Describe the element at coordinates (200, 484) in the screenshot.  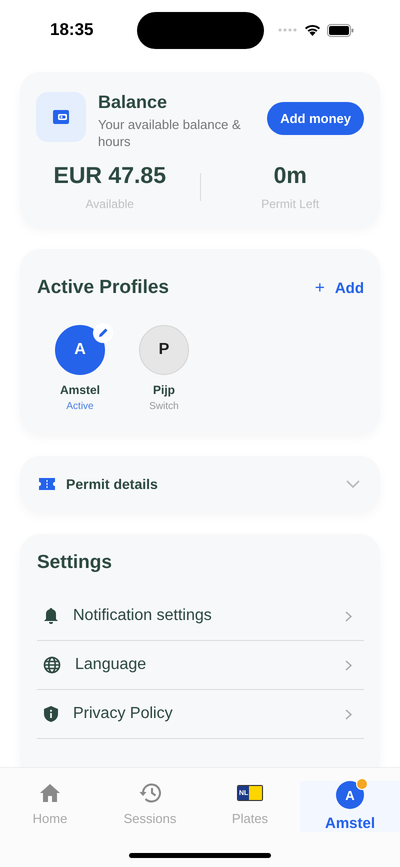
I see `permit-details-row: Permit details` at that location.